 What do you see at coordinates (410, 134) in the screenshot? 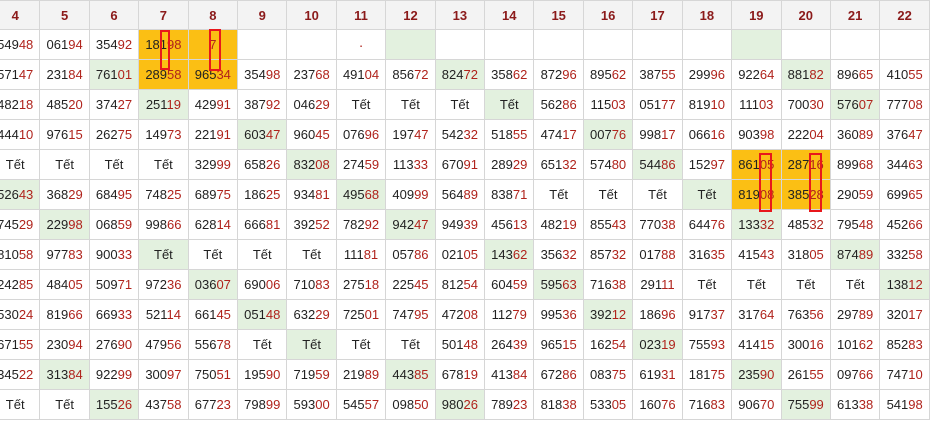
I see `result-cell: 19747` at bounding box center [410, 134].